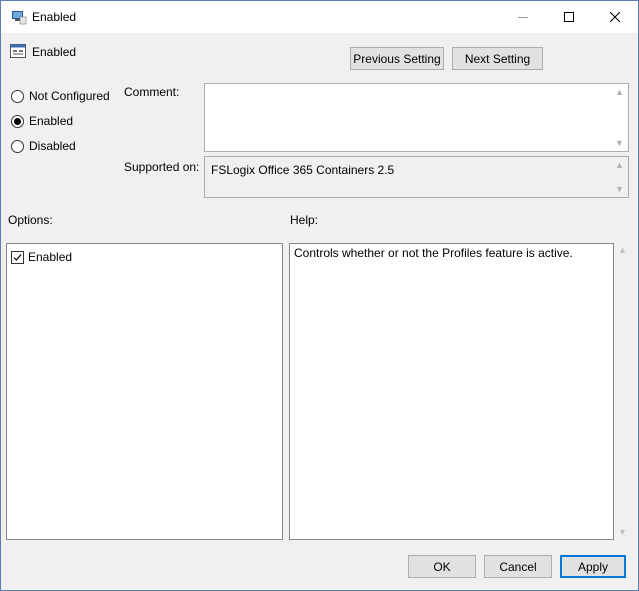 This screenshot has height=591, width=639. I want to click on radio-enabled: Enabled, so click(42, 121).